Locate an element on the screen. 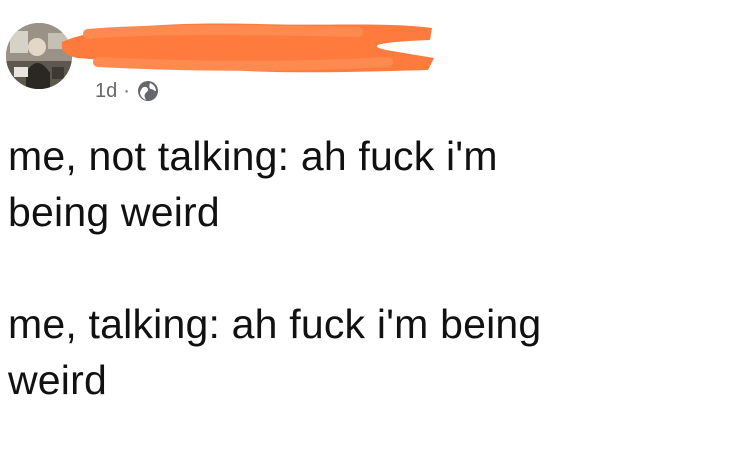 The height and width of the screenshot is (461, 740). redacted-author-name is located at coordinates (248, 48).